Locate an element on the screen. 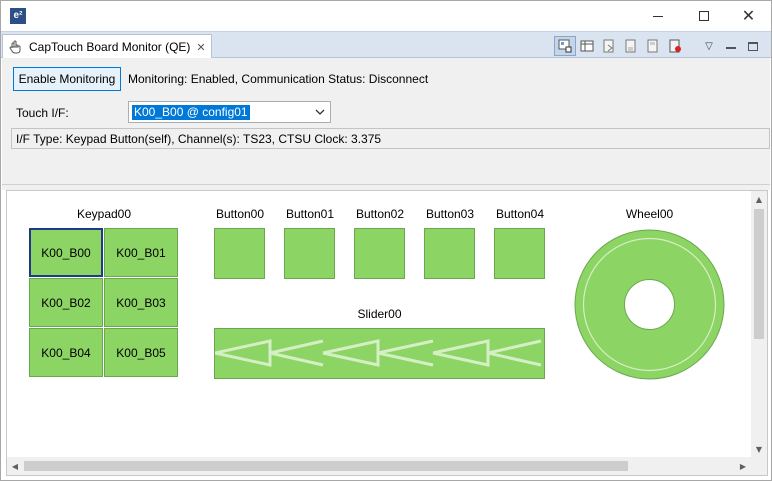 The width and height of the screenshot is (772, 481). save-button is located at coordinates (631, 46).